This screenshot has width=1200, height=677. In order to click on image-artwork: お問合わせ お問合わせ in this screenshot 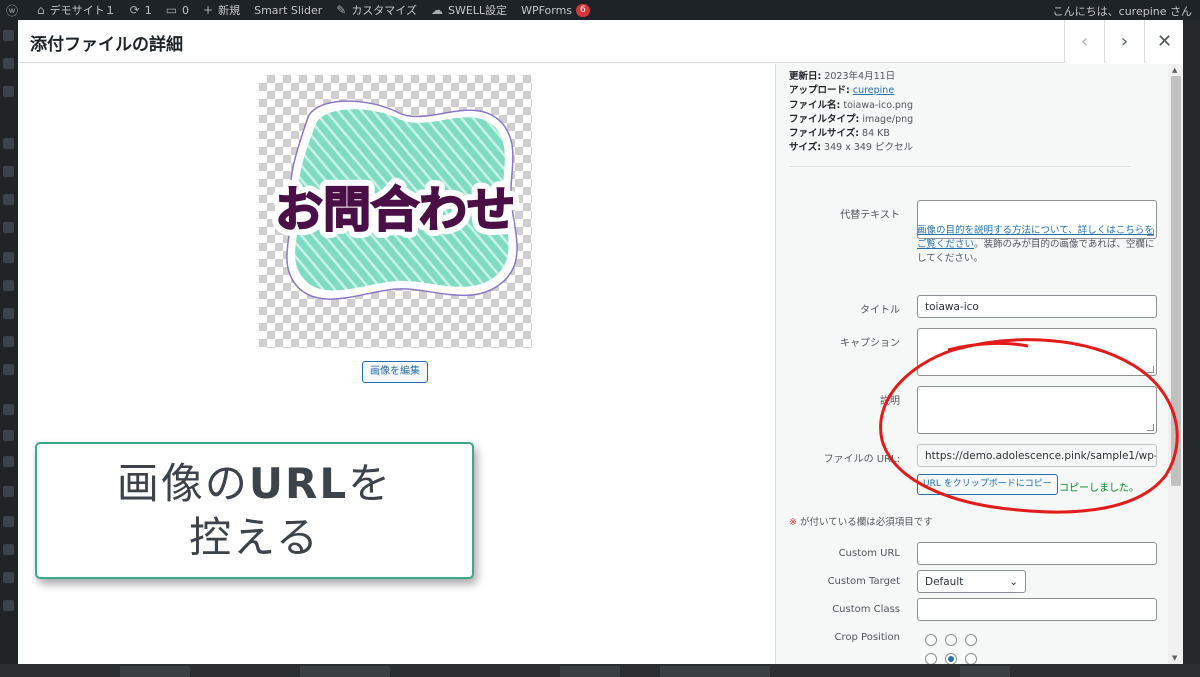, I will do `click(395, 200)`.